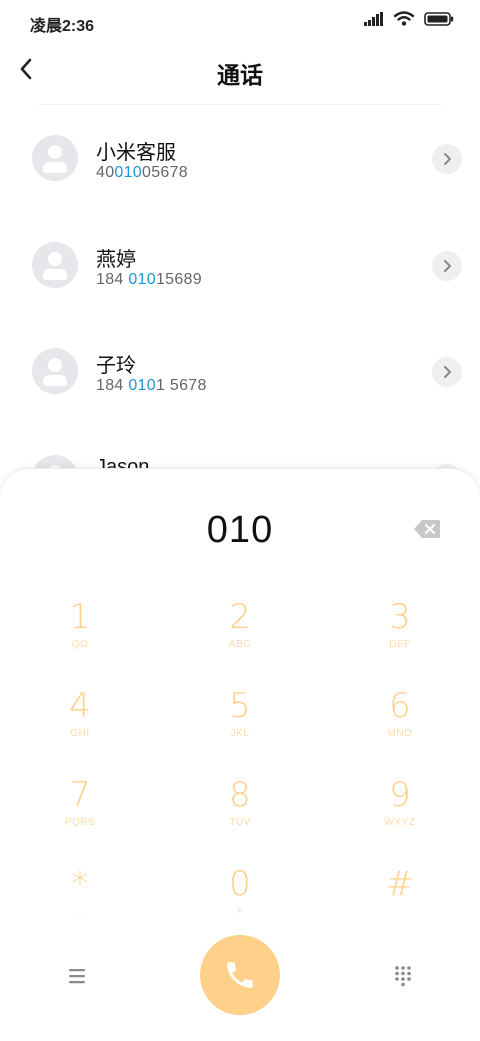 This screenshot has width=480, height=1041. I want to click on menu-button, so click(77, 976).